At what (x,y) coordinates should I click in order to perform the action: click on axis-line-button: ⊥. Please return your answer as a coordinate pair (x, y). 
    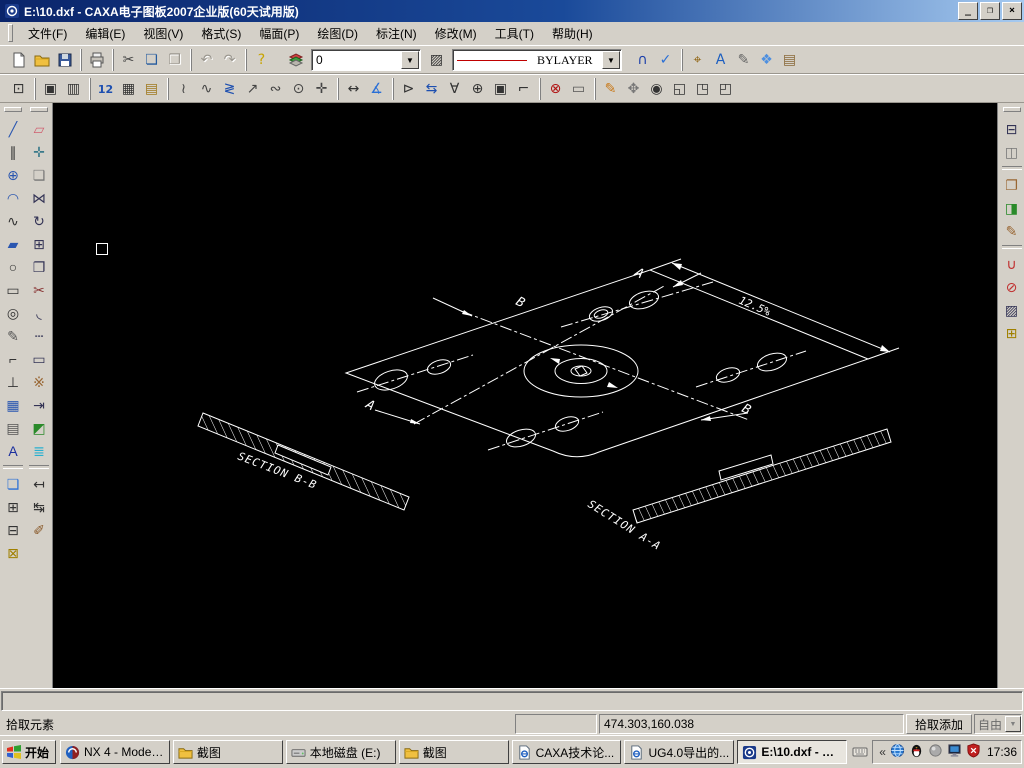
    Looking at the image, I should click on (13, 381).